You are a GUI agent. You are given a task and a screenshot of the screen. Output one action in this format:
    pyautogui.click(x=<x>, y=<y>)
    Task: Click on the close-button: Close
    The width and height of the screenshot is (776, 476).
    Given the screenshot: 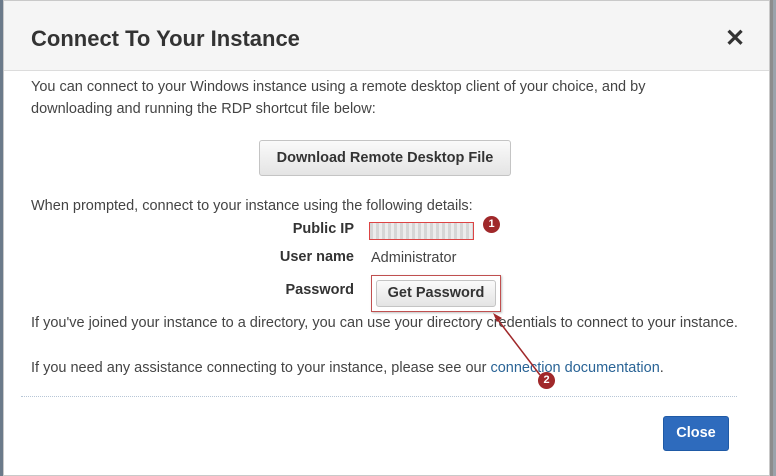 What is the action you would take?
    pyautogui.click(x=696, y=433)
    